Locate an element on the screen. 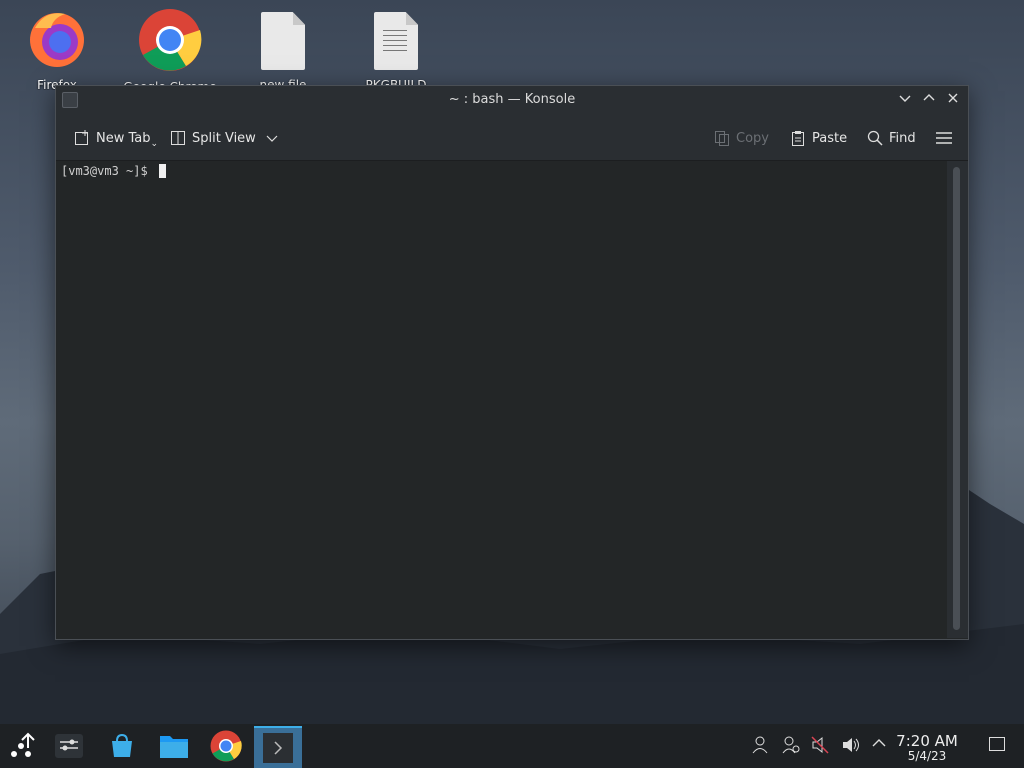 The width and height of the screenshot is (1024, 768). paste-icon is located at coordinates (798, 138).